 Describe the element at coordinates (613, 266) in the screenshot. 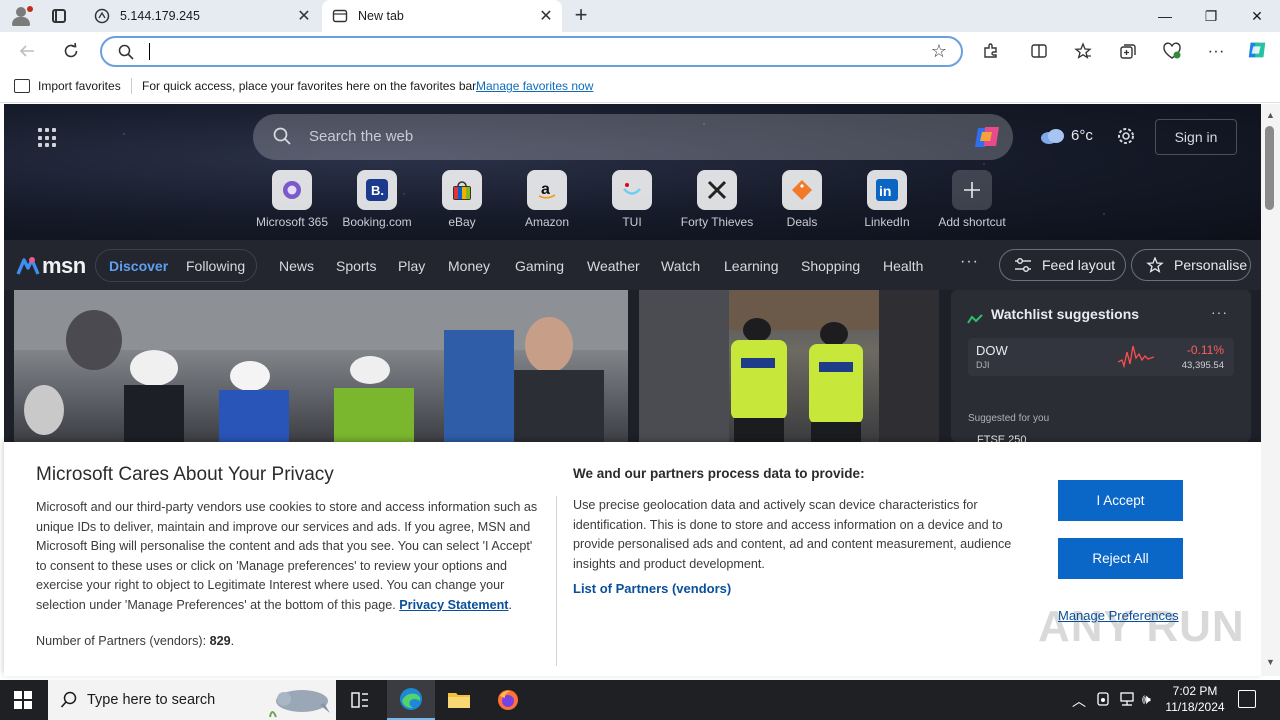

I see `nav-weather: Weather` at that location.